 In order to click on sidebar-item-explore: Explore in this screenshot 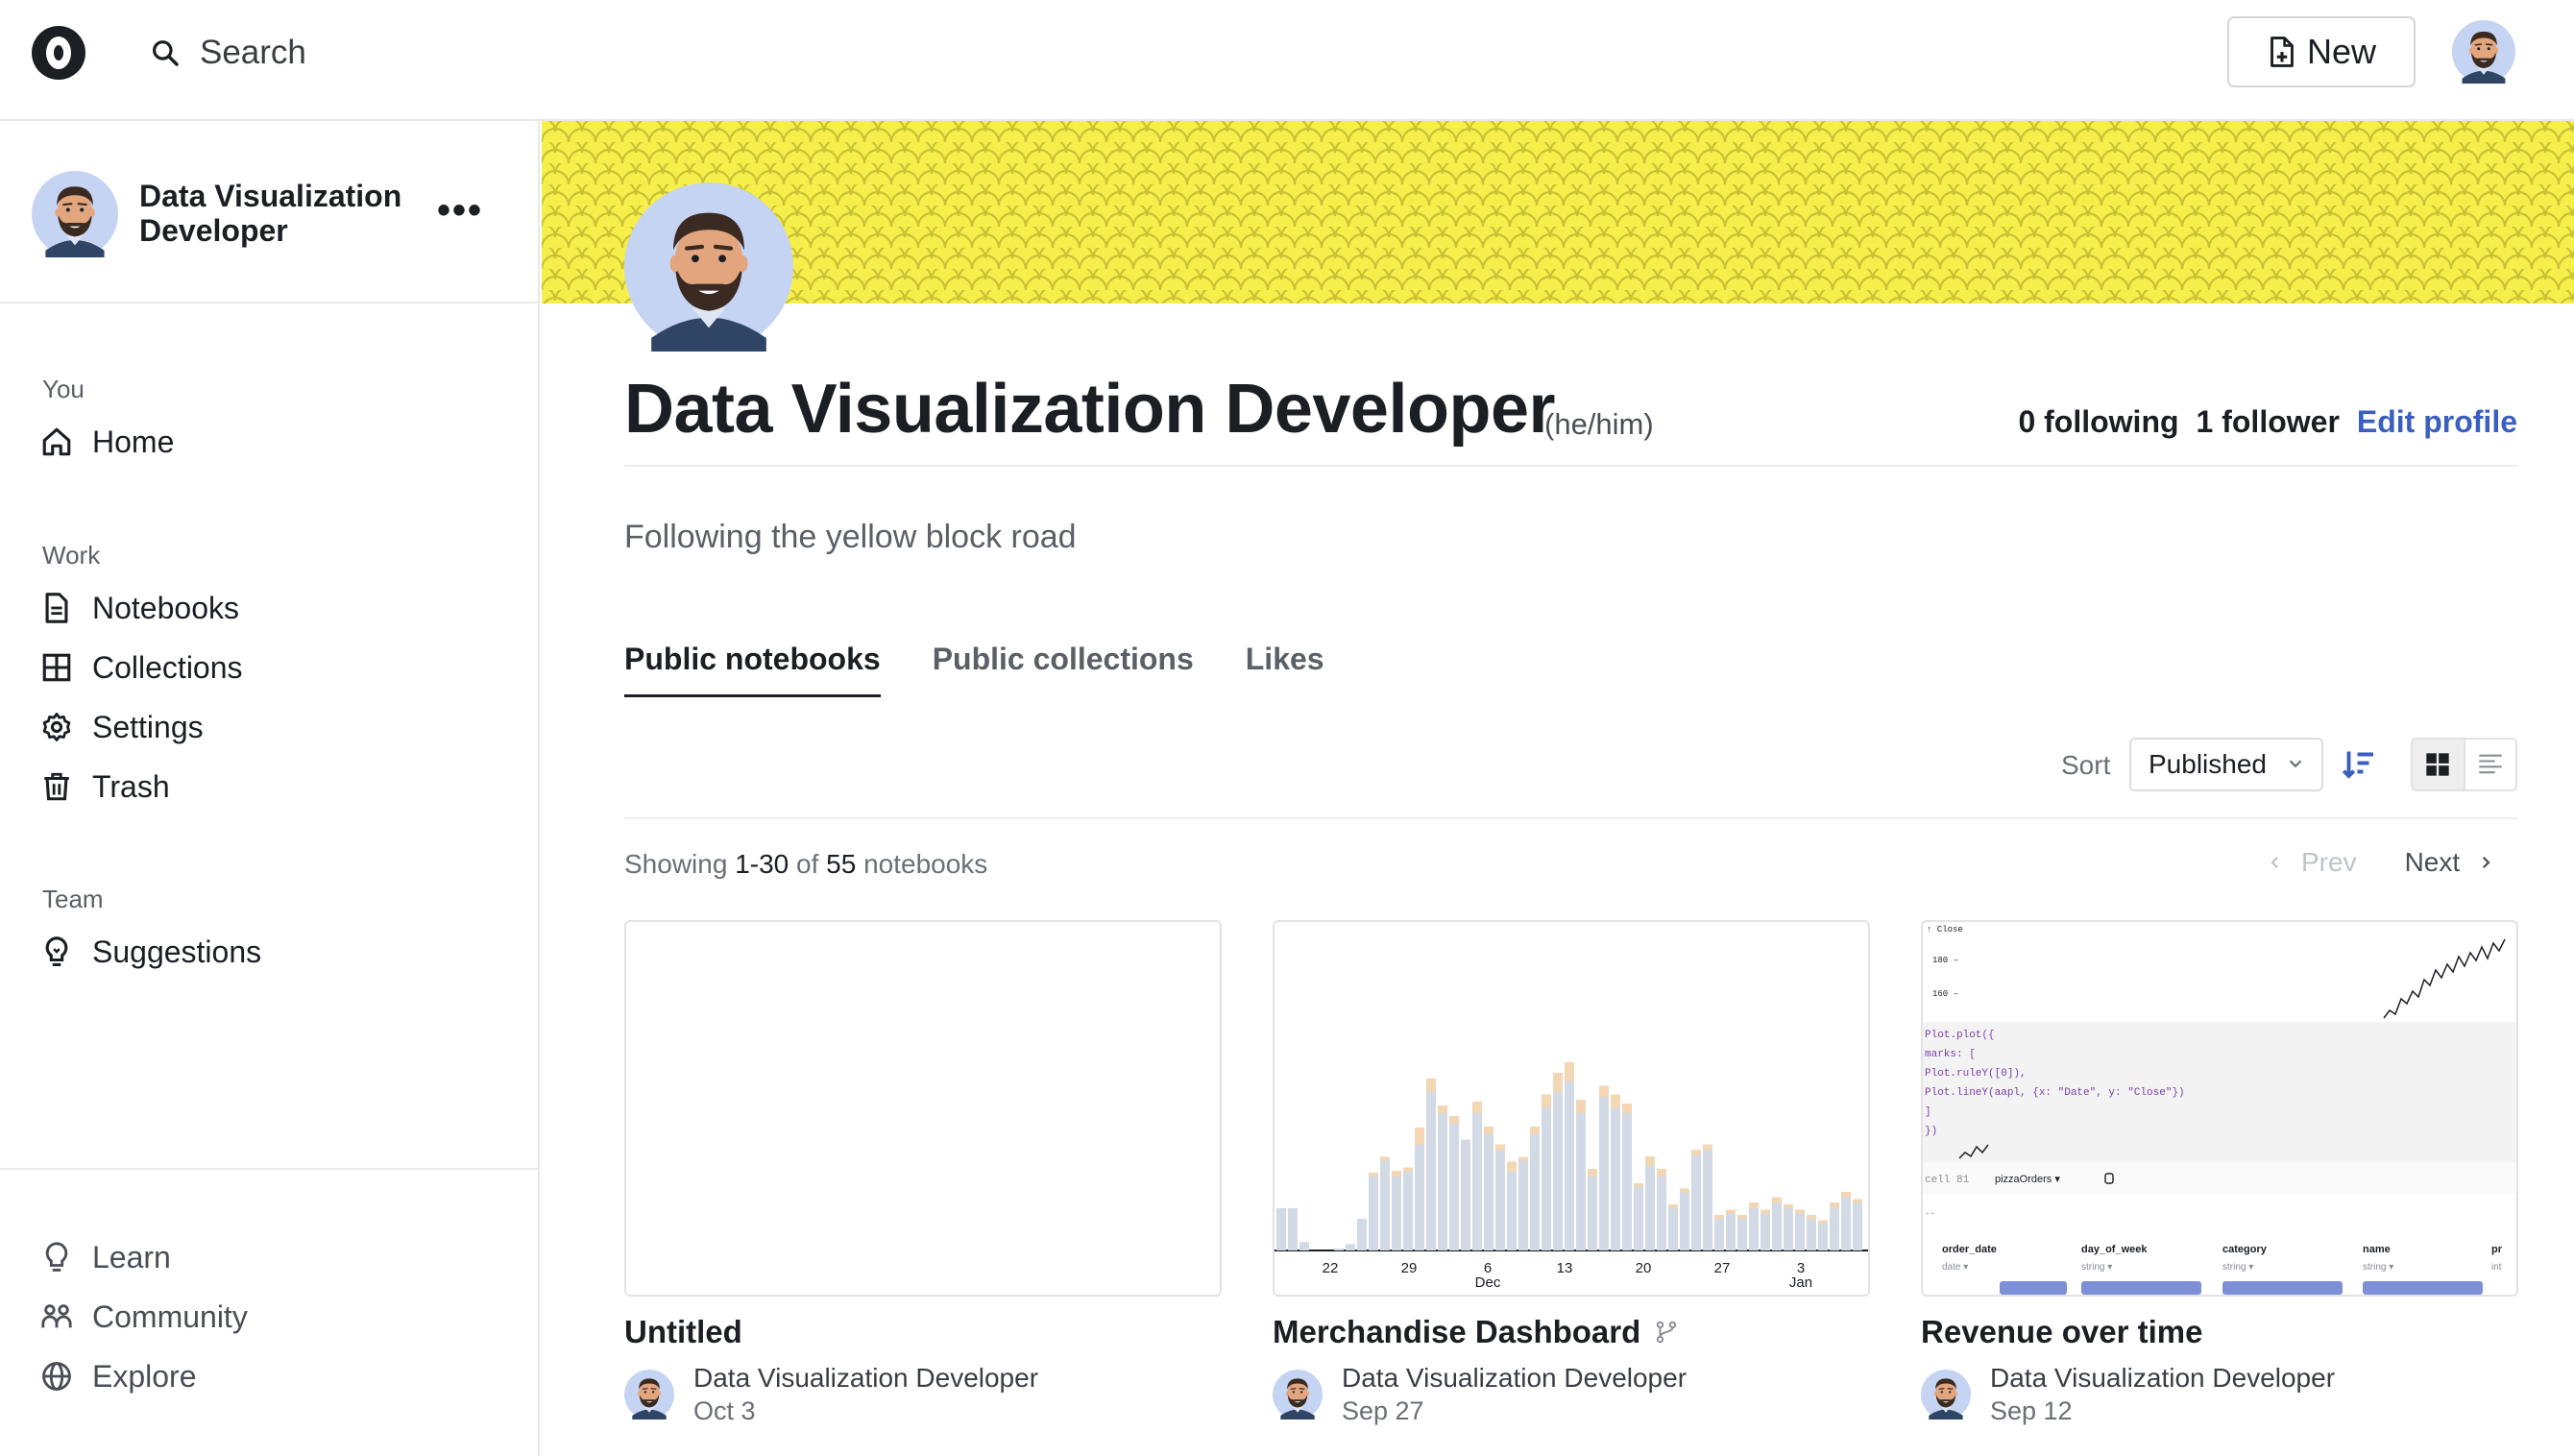, I will do `click(118, 1376)`.